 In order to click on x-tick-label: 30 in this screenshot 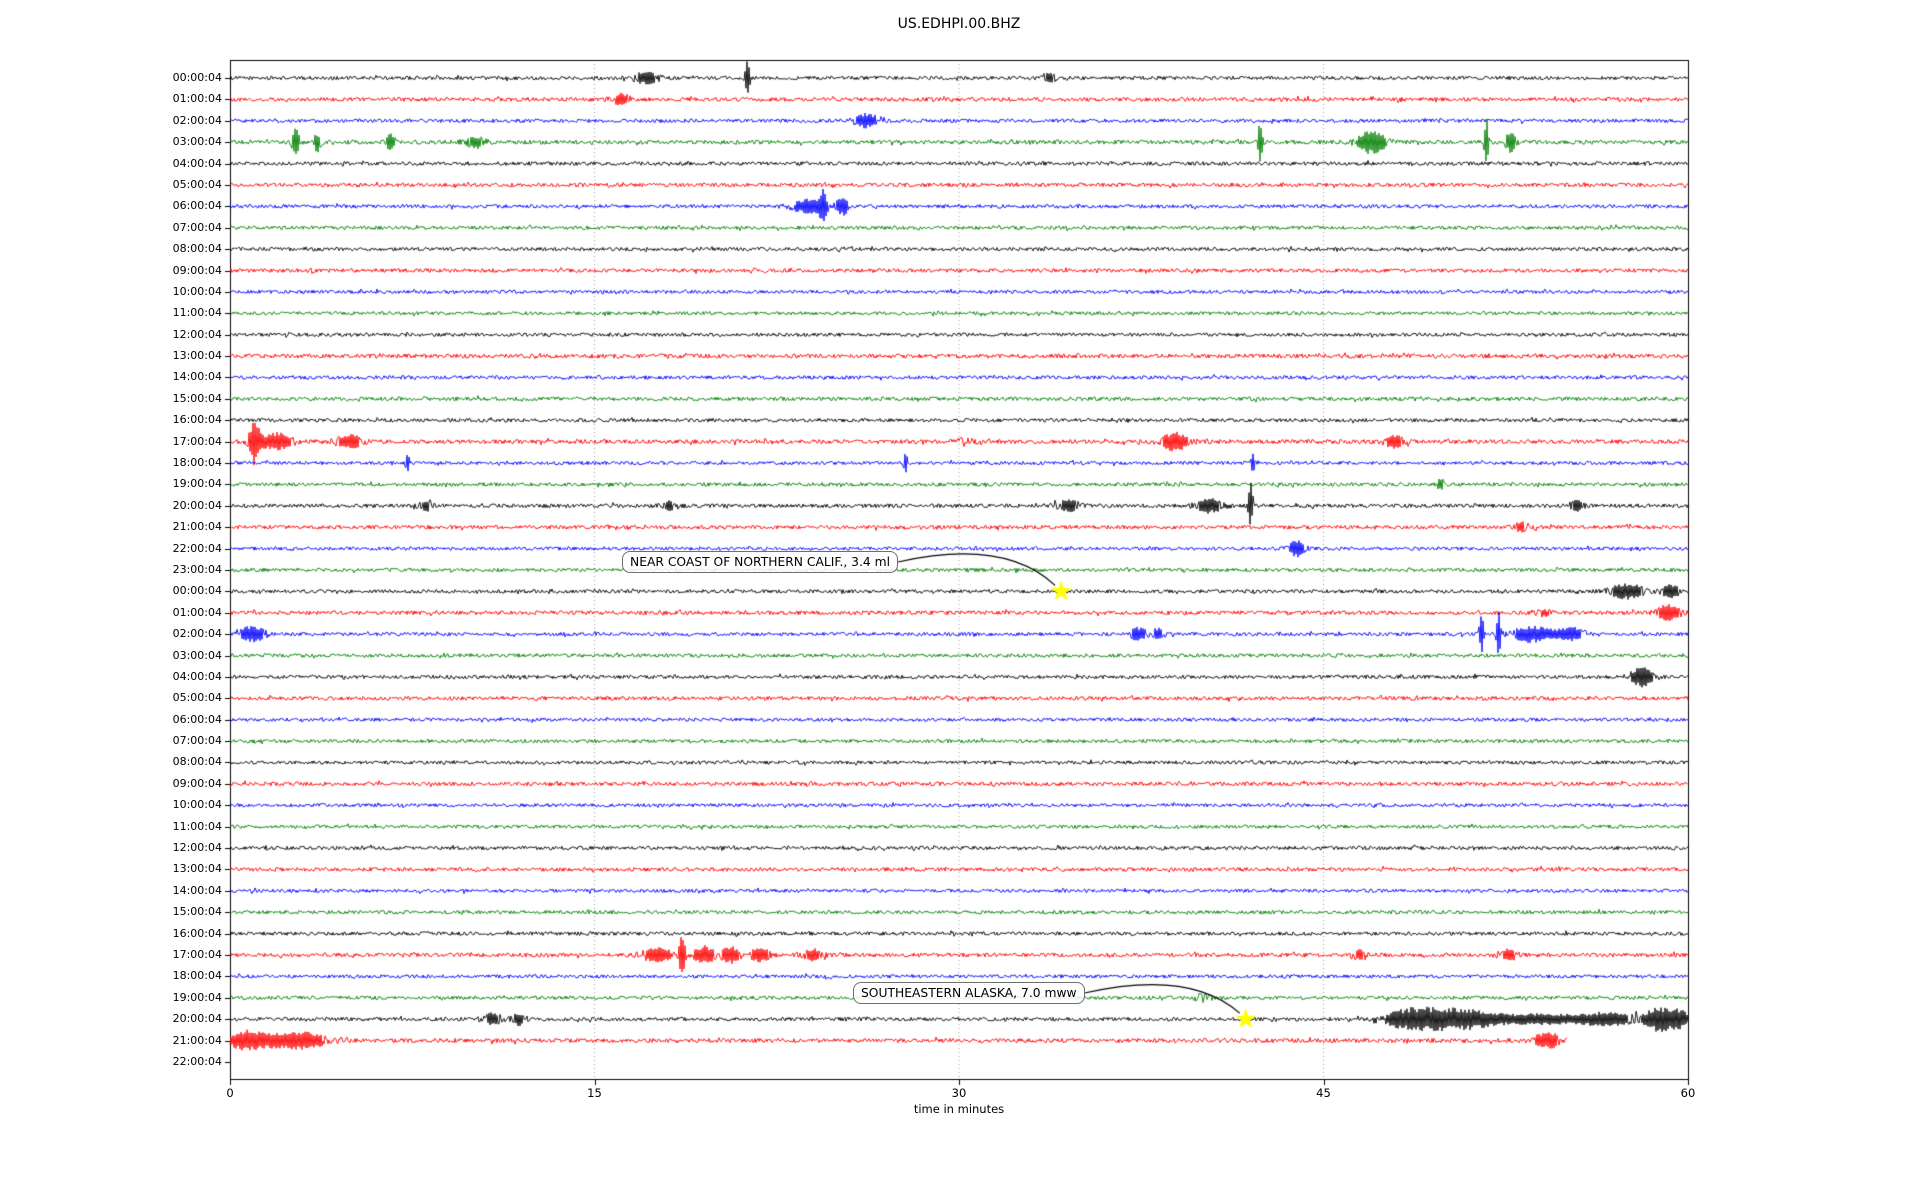, I will do `click(959, 1093)`.